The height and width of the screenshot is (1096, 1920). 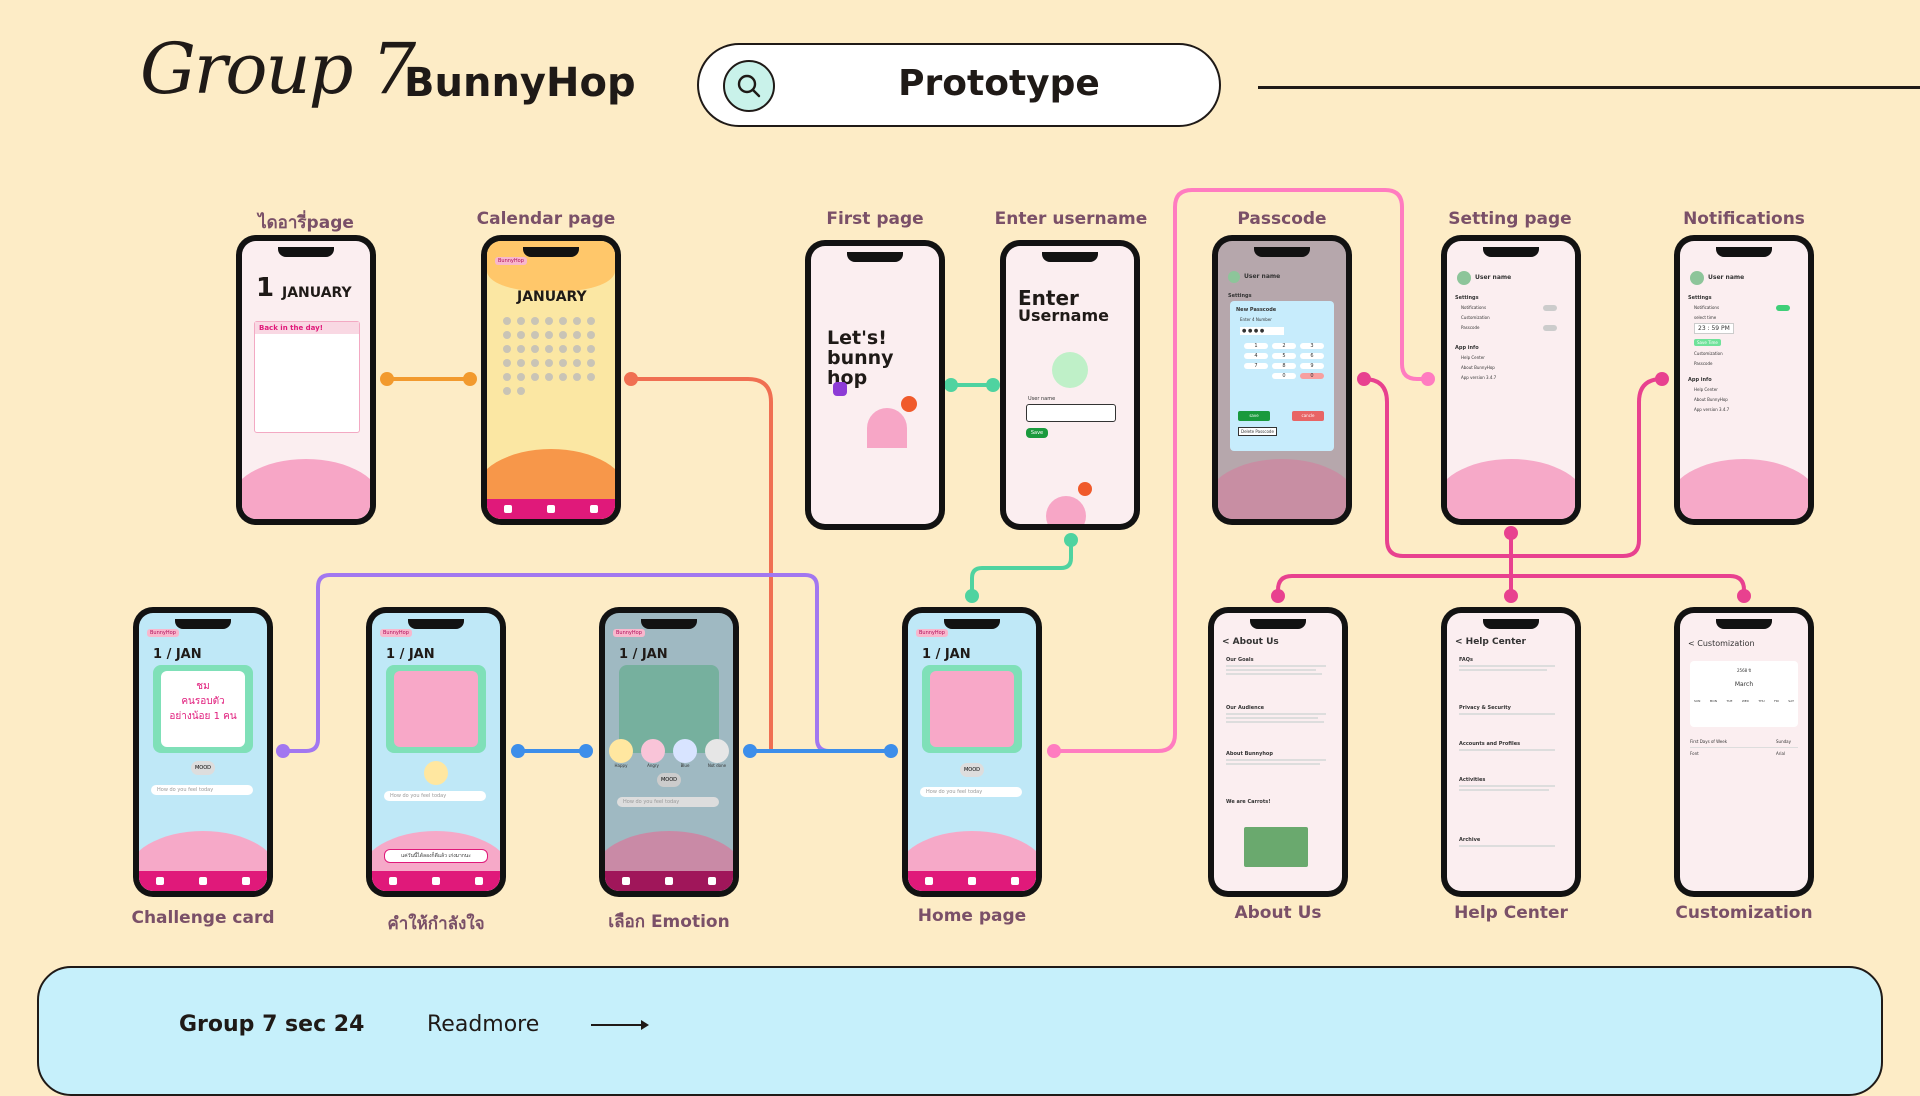 What do you see at coordinates (436, 881) in the screenshot?
I see `encourage-navbar` at bounding box center [436, 881].